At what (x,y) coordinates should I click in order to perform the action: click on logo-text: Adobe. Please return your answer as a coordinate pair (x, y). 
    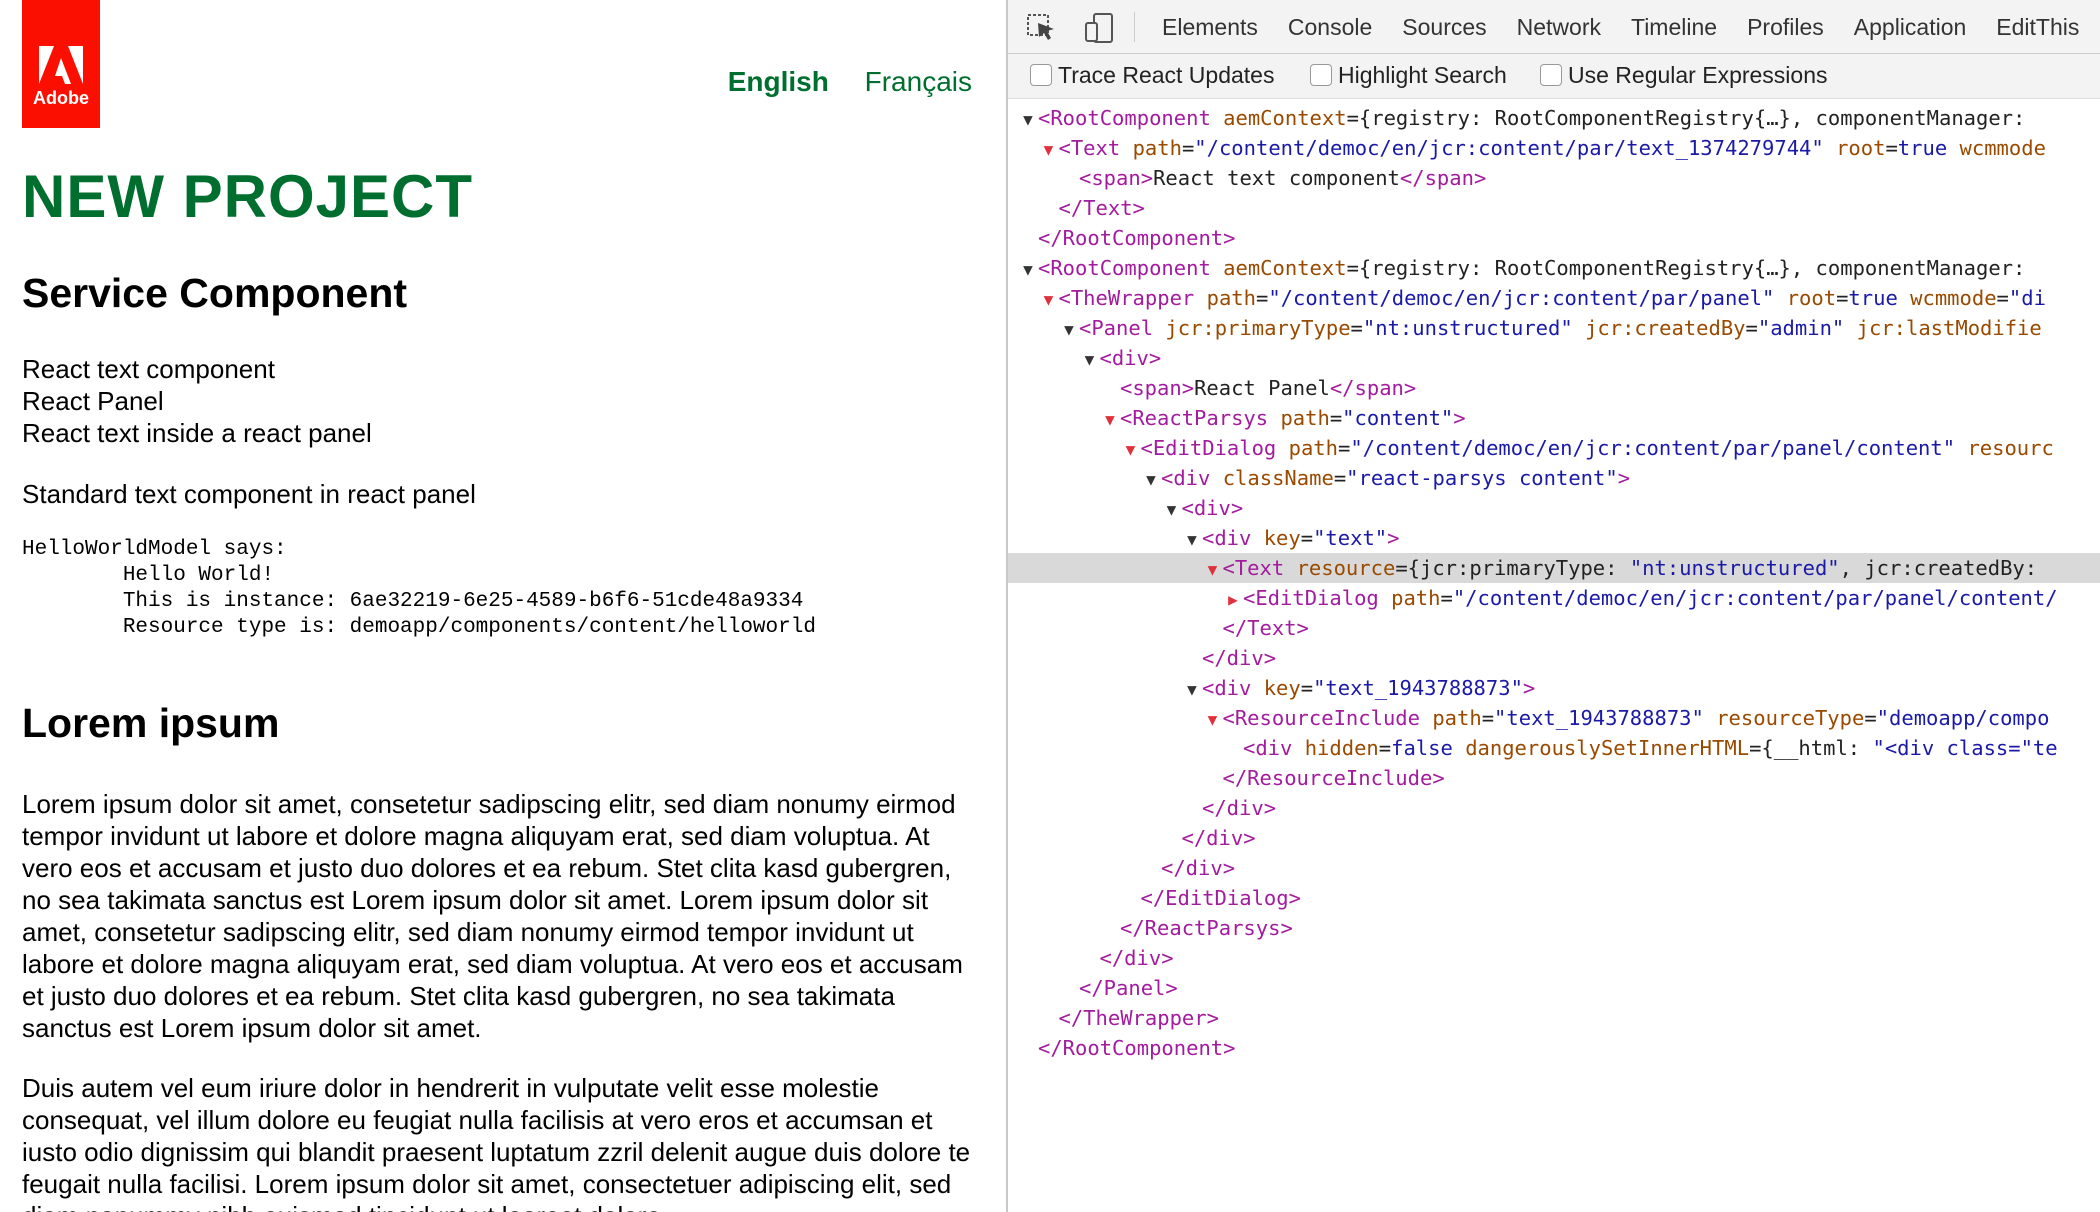
    Looking at the image, I should click on (61, 98).